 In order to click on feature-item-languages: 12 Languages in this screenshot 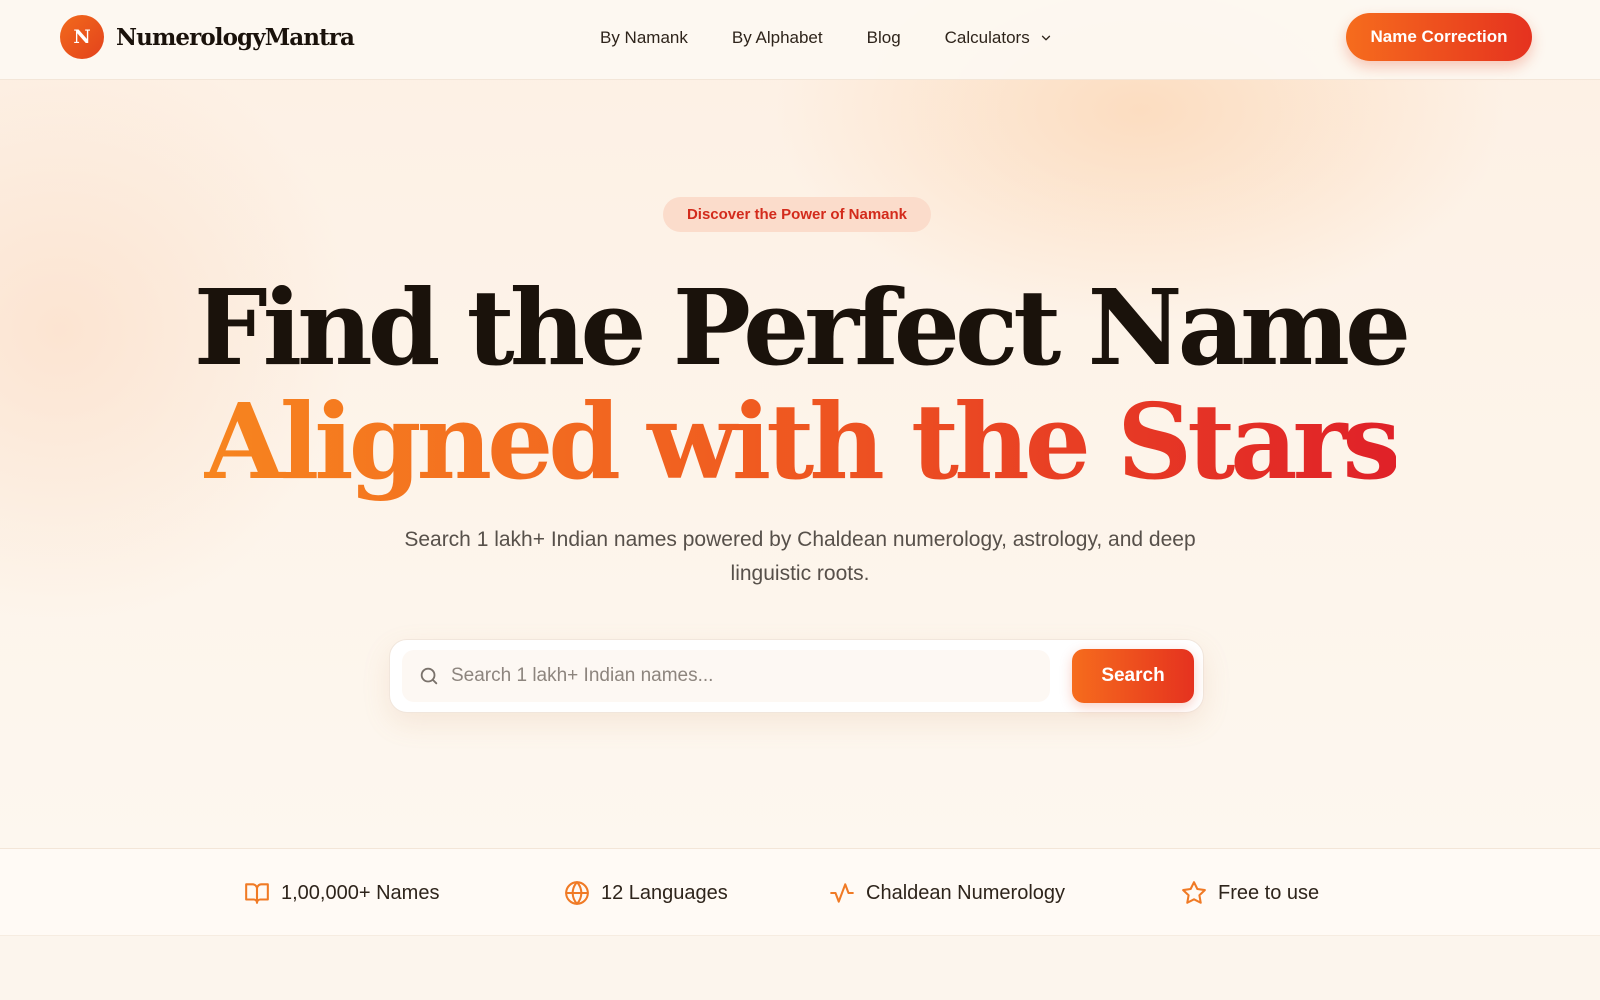, I will do `click(646, 893)`.